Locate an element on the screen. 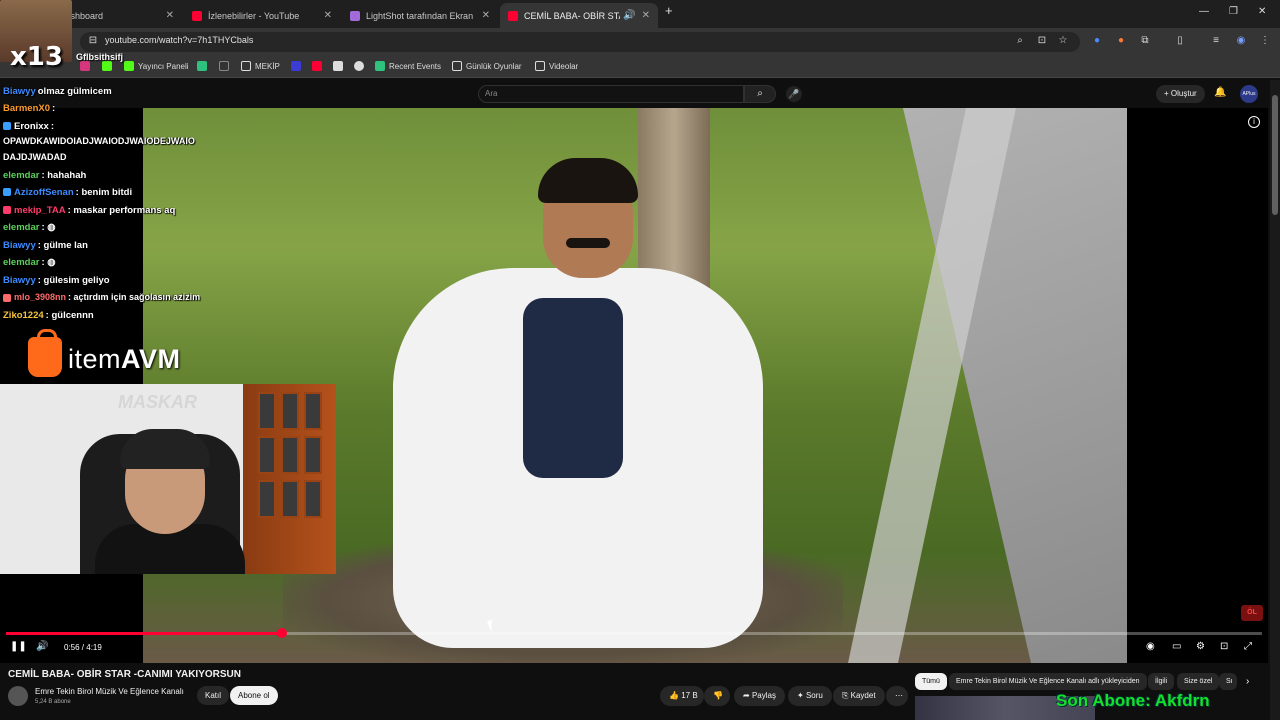 This screenshot has height=720, width=1280. chat-message: Biawyy: gülme lan is located at coordinates (45, 245).